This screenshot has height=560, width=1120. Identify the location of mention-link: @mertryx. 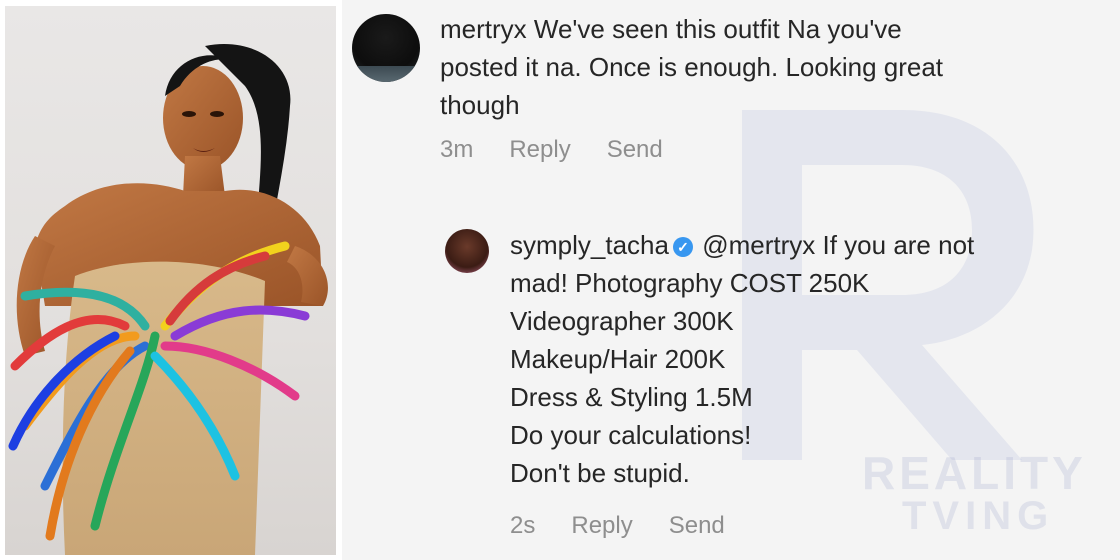
(758, 245).